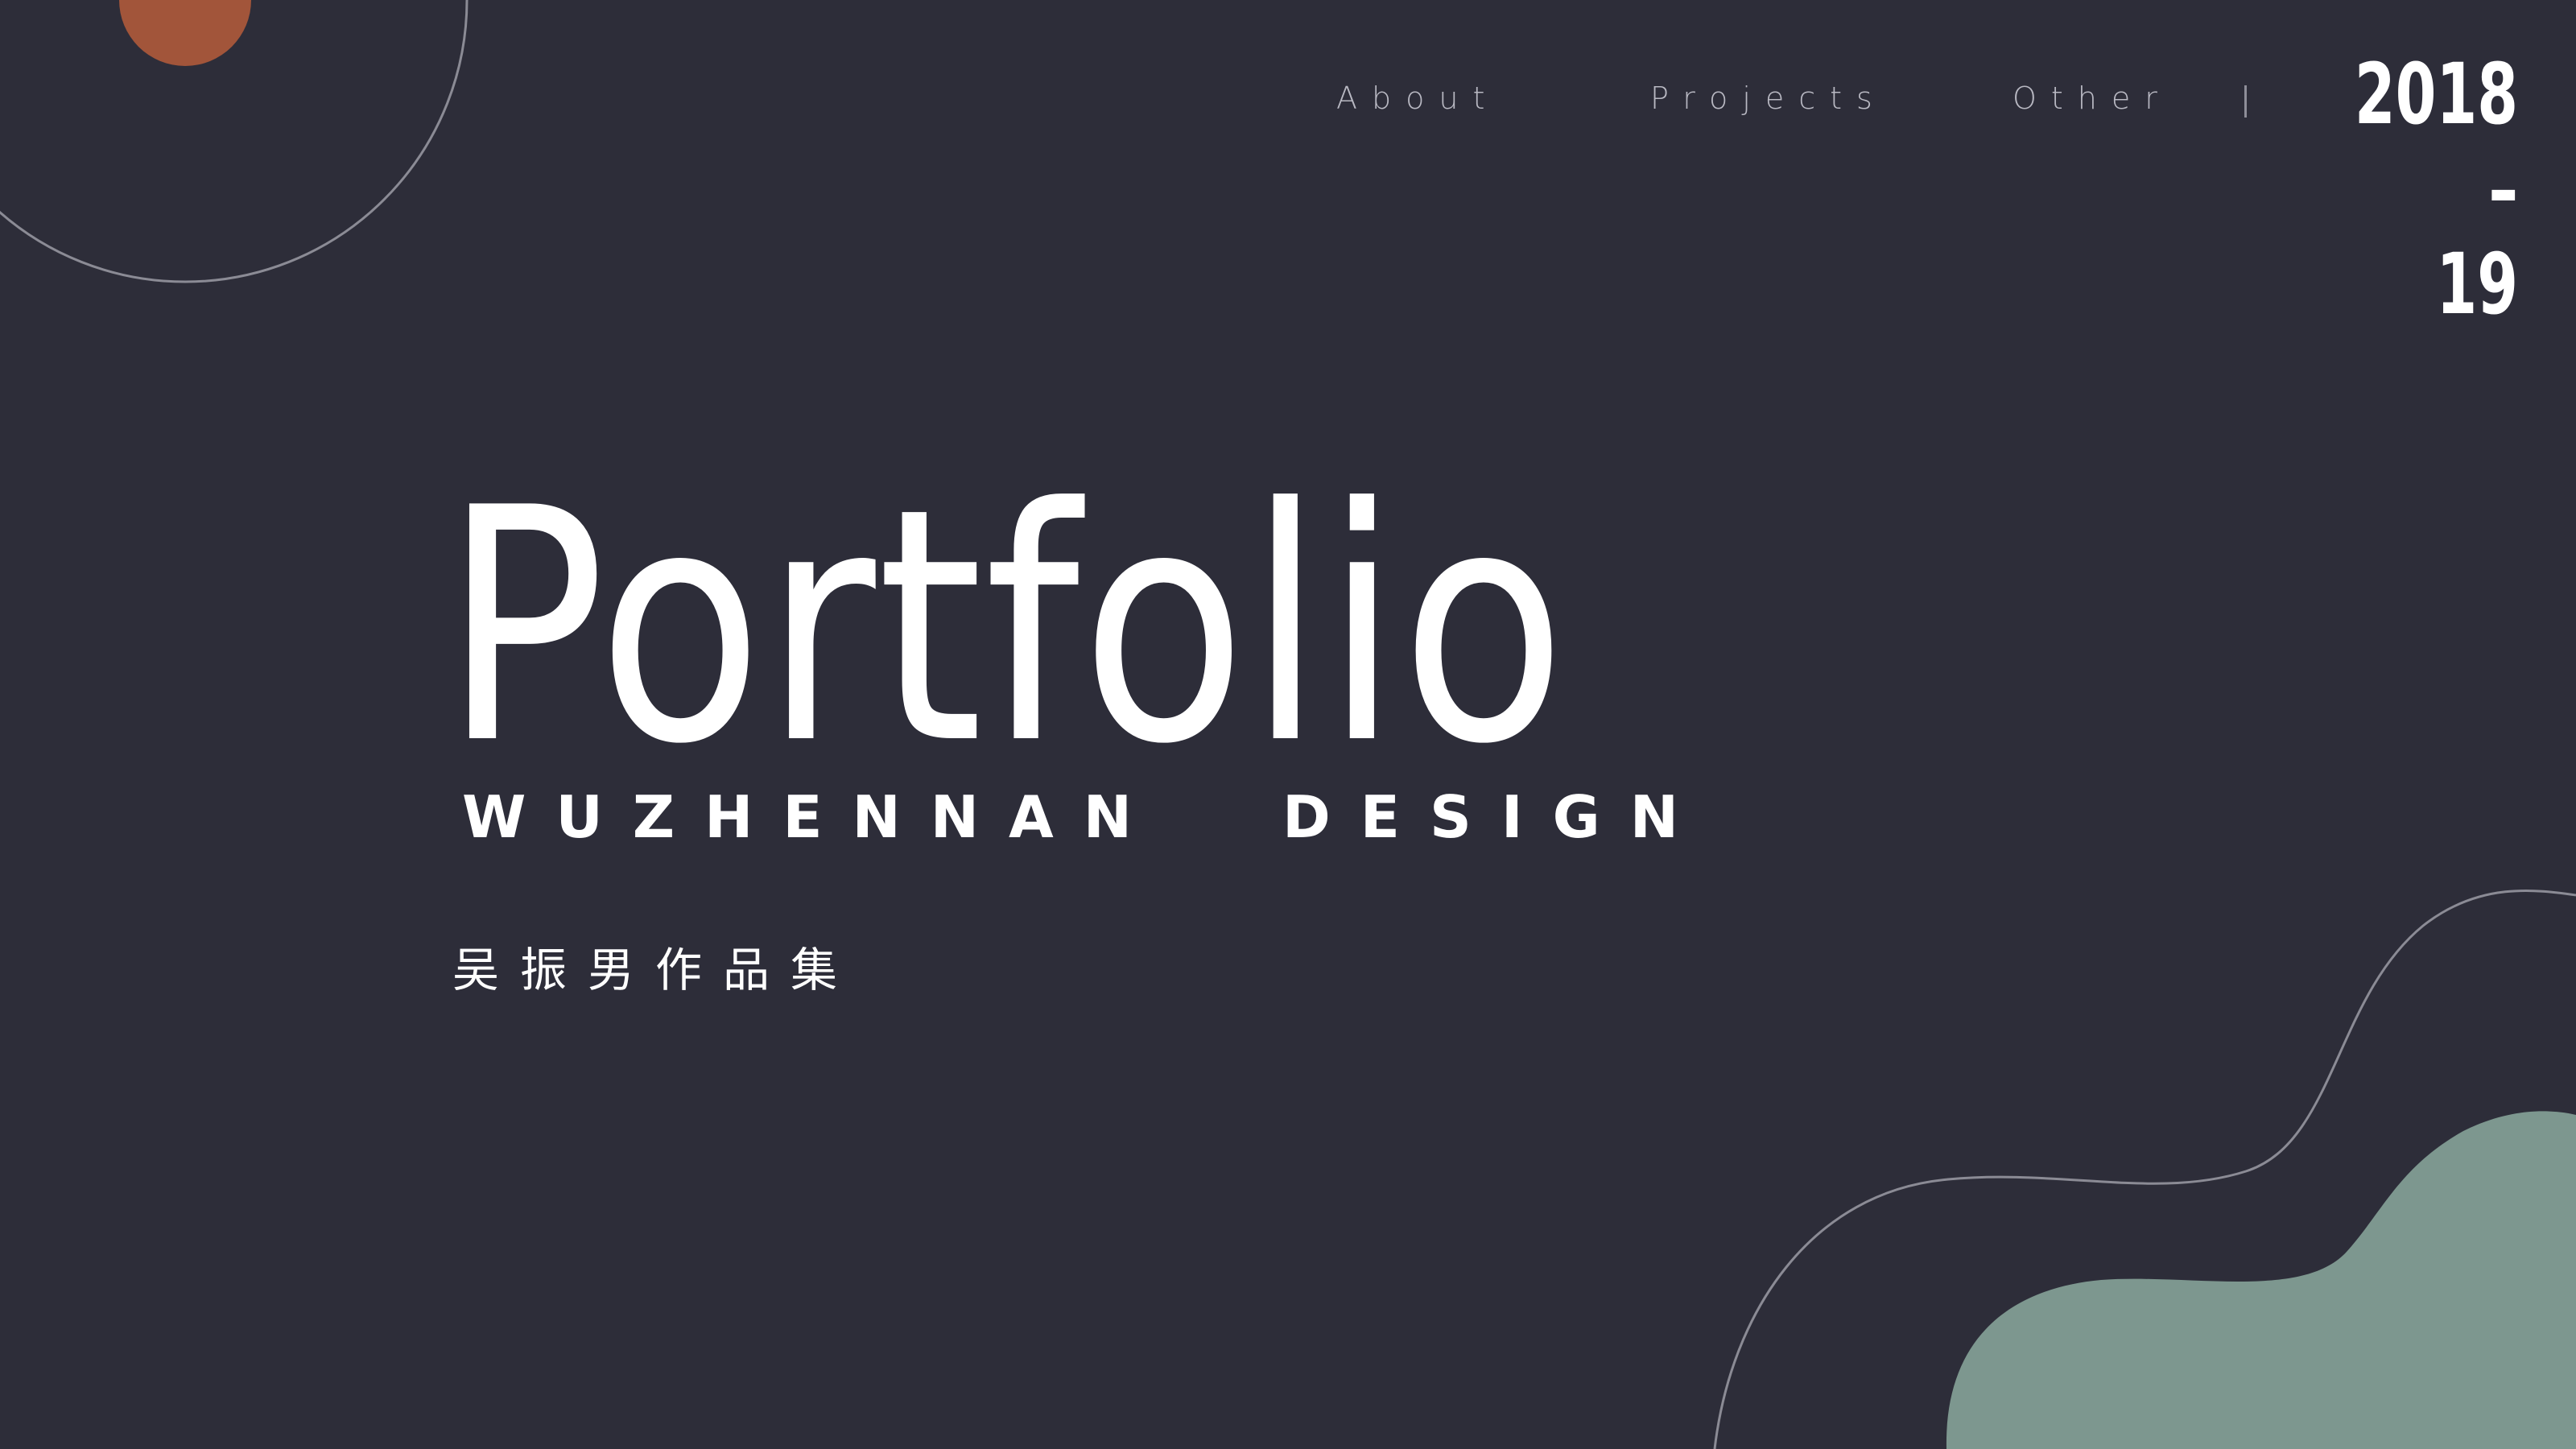 The height and width of the screenshot is (1449, 2576). I want to click on year-range: 2018 – 19, so click(2424, 189).